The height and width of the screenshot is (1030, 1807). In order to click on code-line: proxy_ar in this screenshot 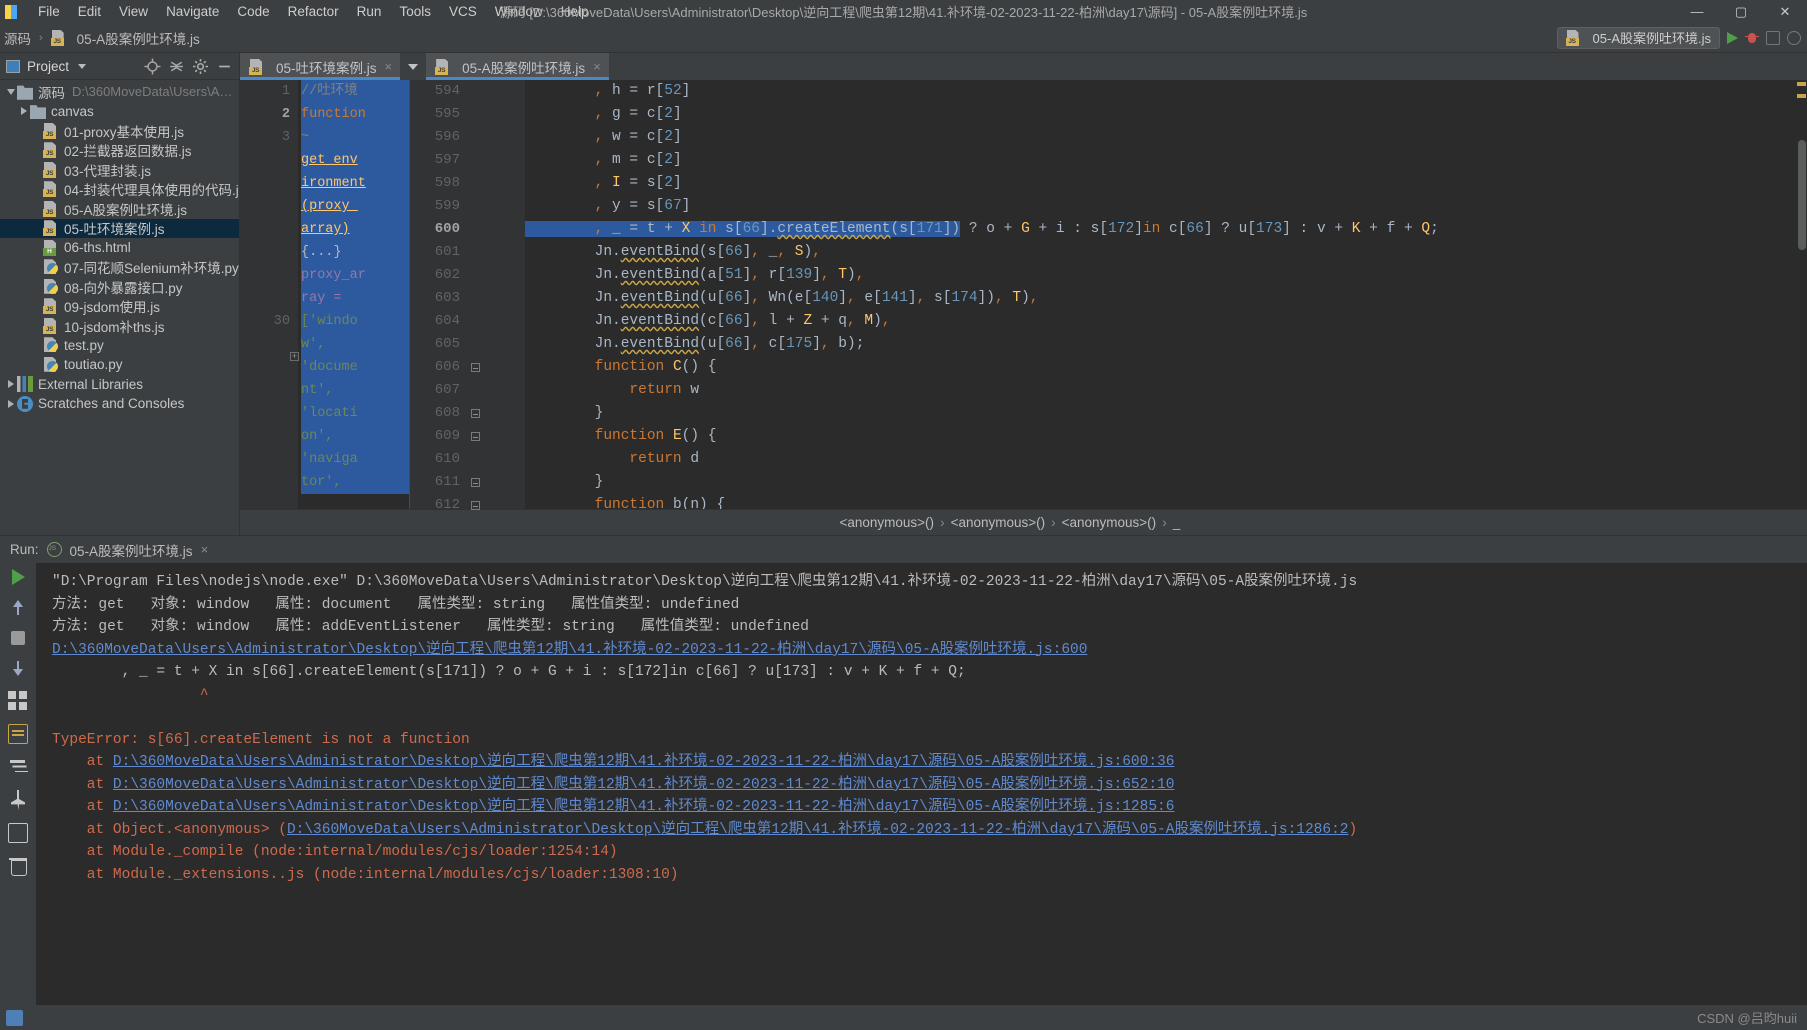, I will do `click(355, 275)`.